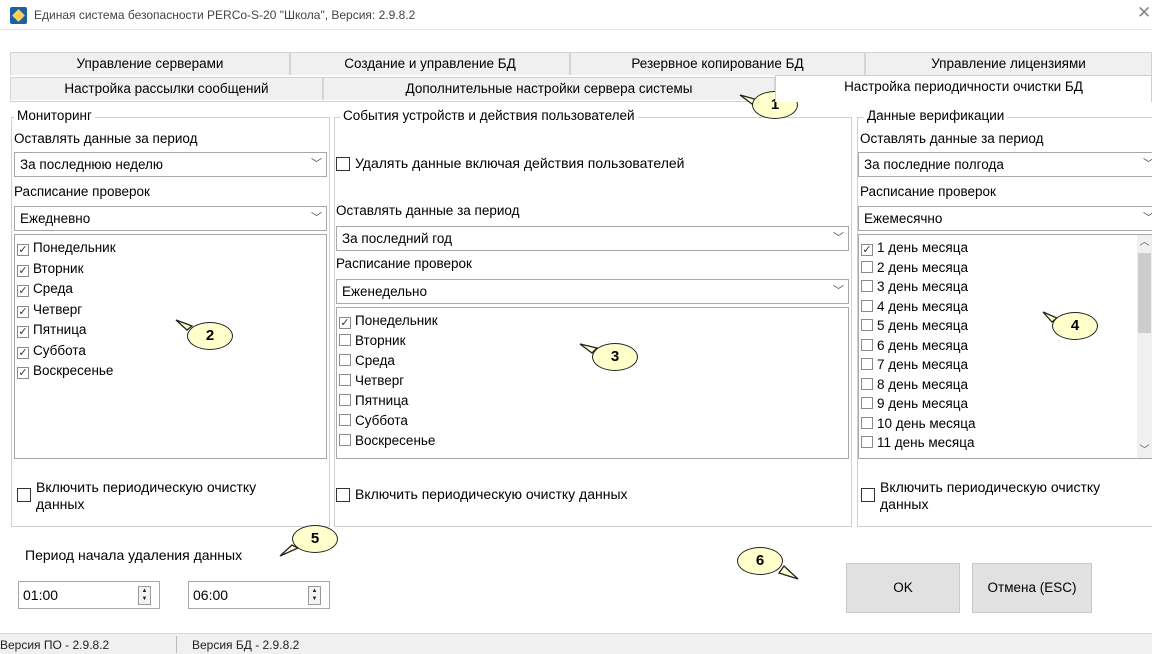 Image resolution: width=1152 pixels, height=654 pixels. I want to click on callout-5: 5, so click(315, 539).